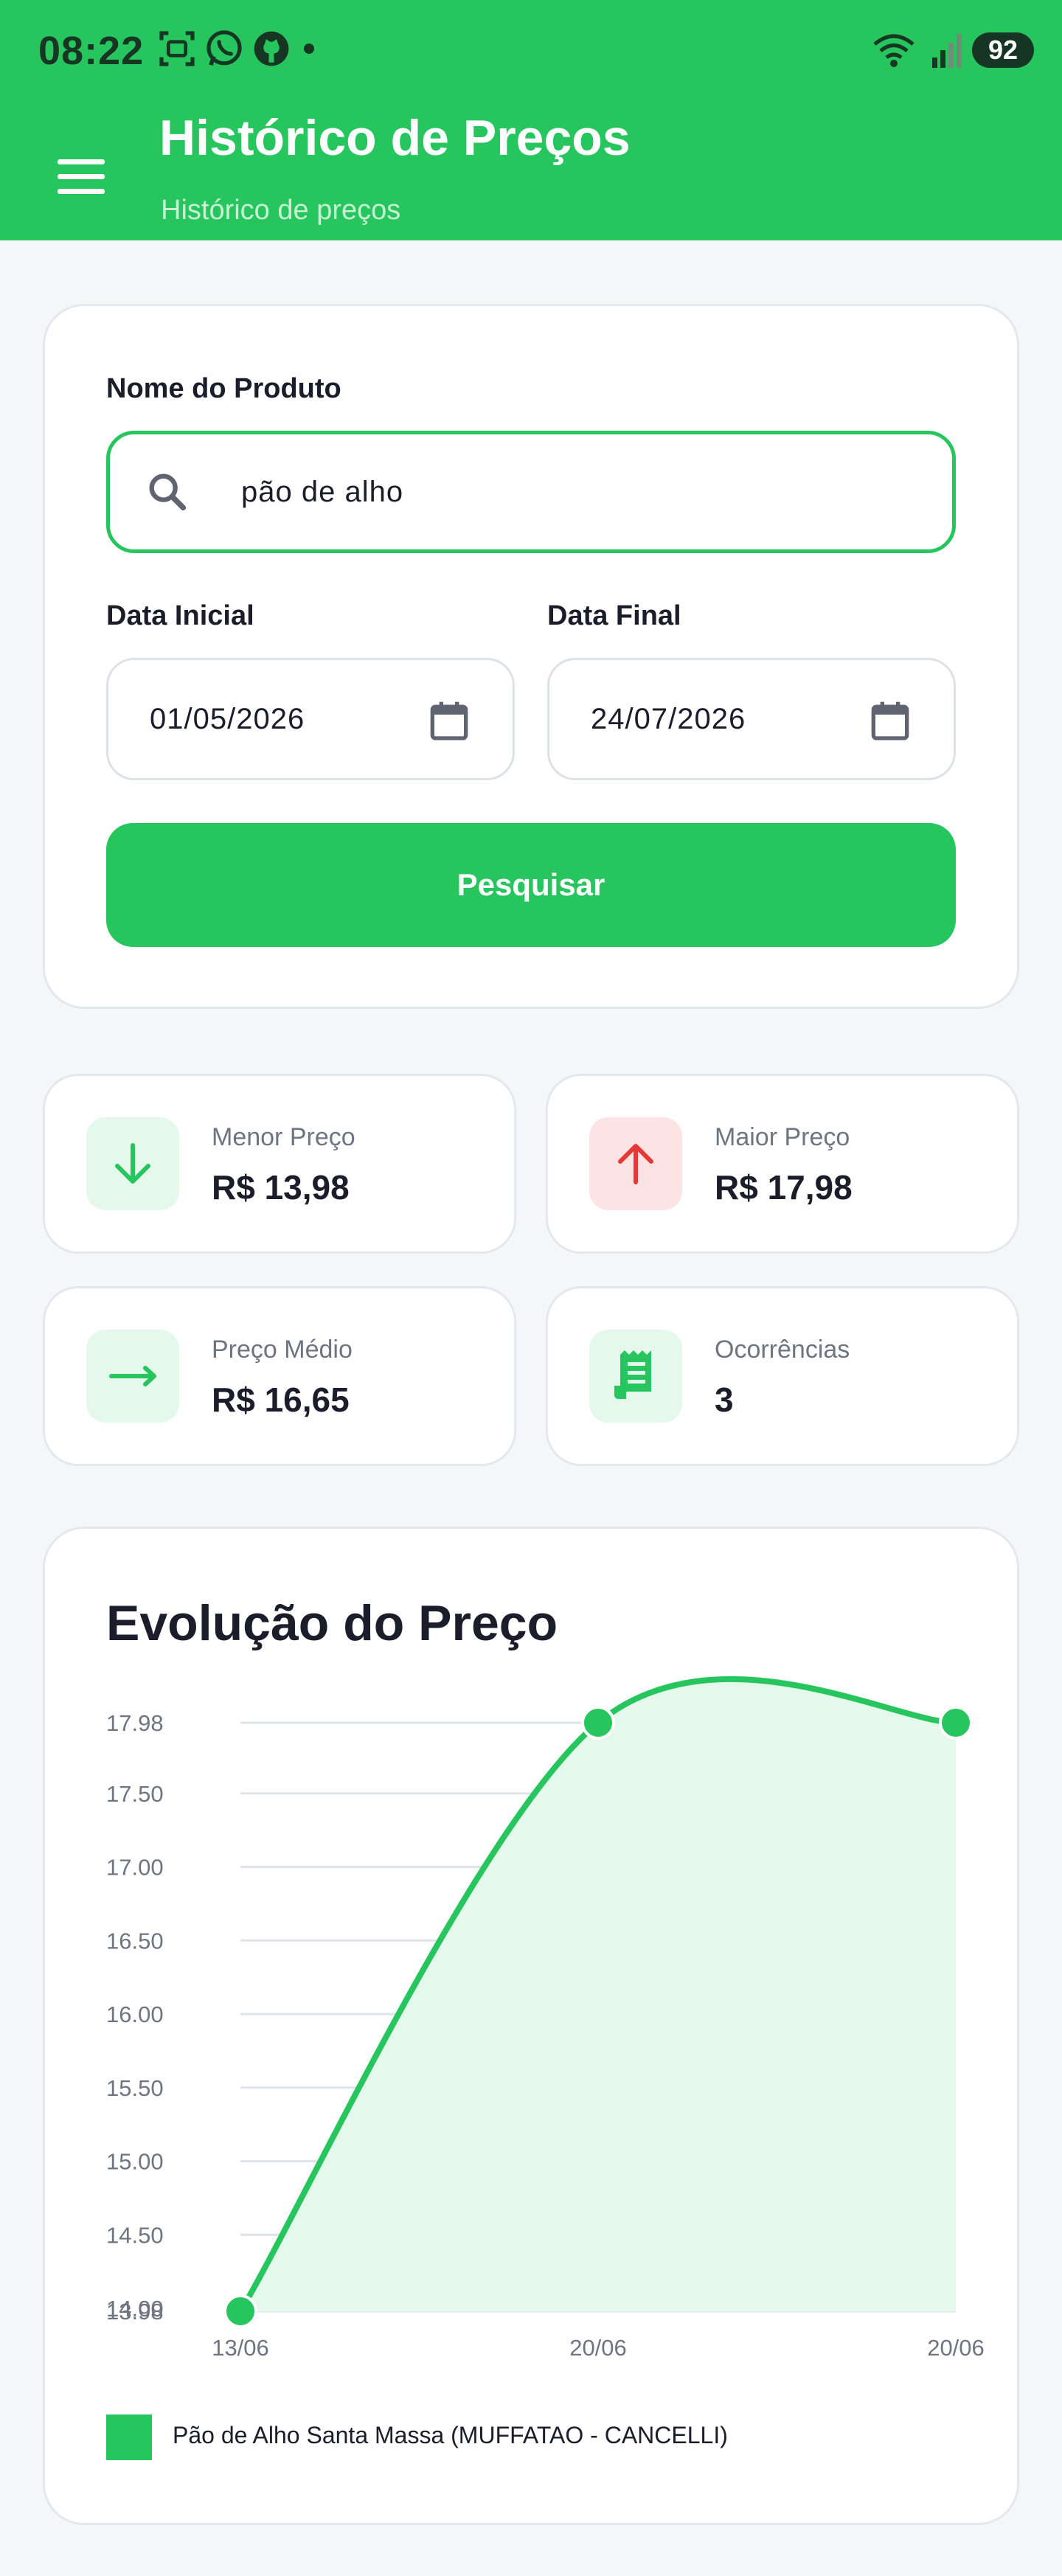 Image resolution: width=1062 pixels, height=2576 pixels. I want to click on y-tick-label: 17.00, so click(135, 1868).